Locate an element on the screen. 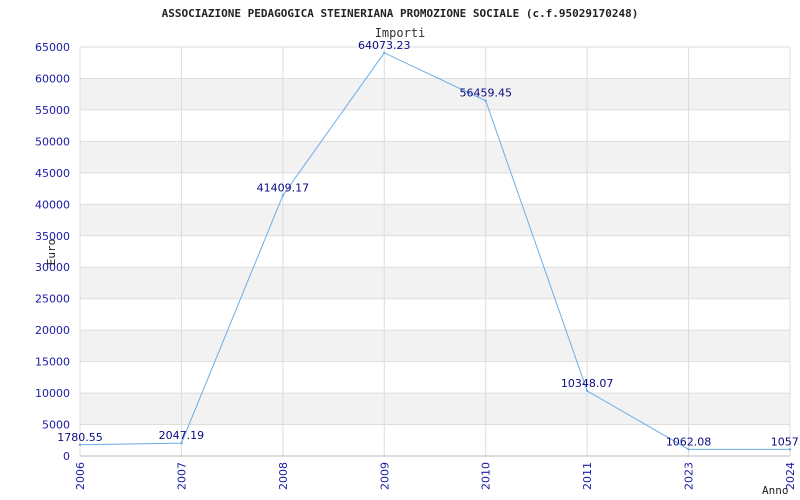  x-tick-label: 2007 is located at coordinates (181, 476).